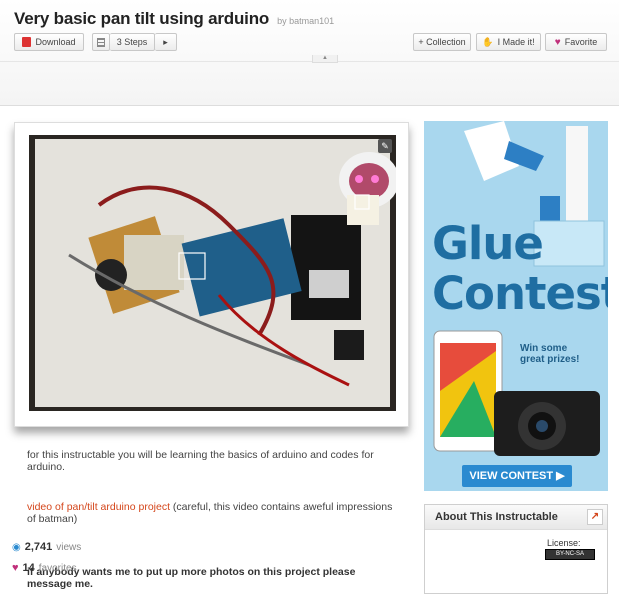  What do you see at coordinates (496, 517) in the screenshot?
I see `about-heading-text: About This Instructable` at bounding box center [496, 517].